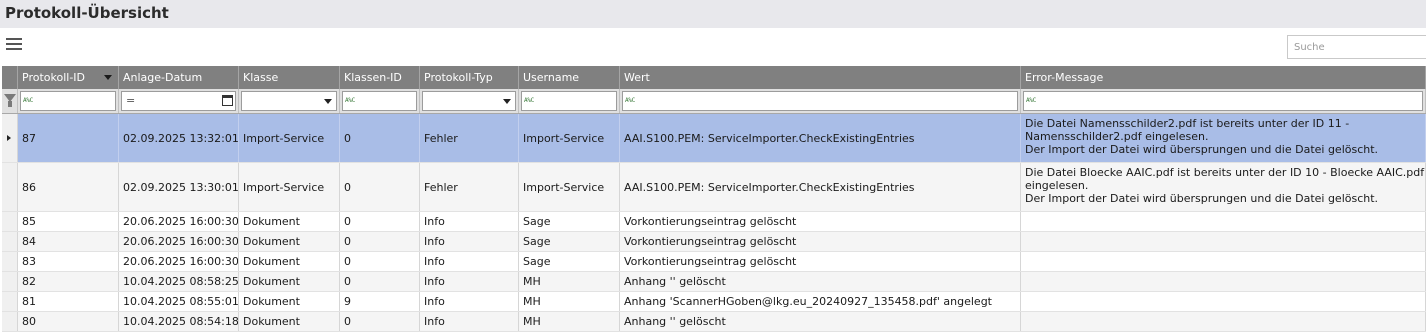 The width and height of the screenshot is (1426, 336). What do you see at coordinates (469, 101) in the screenshot?
I see `filter-select-protokoll-typ` at bounding box center [469, 101].